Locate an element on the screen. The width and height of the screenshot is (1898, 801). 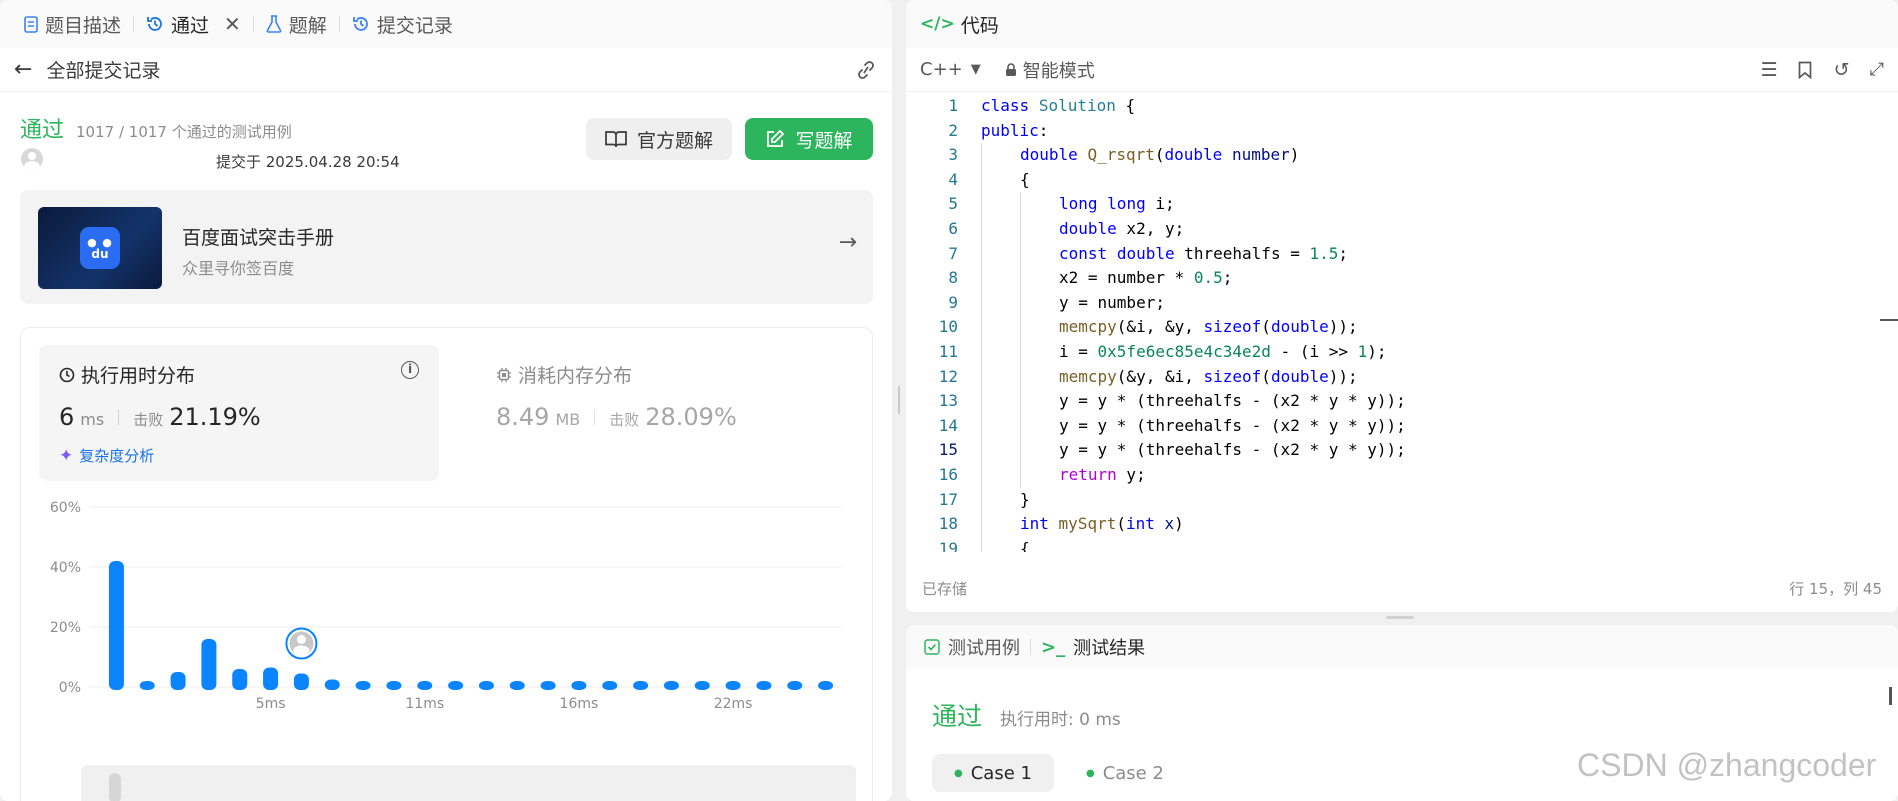
tab-submissions: 提交记录 is located at coordinates (402, 24).